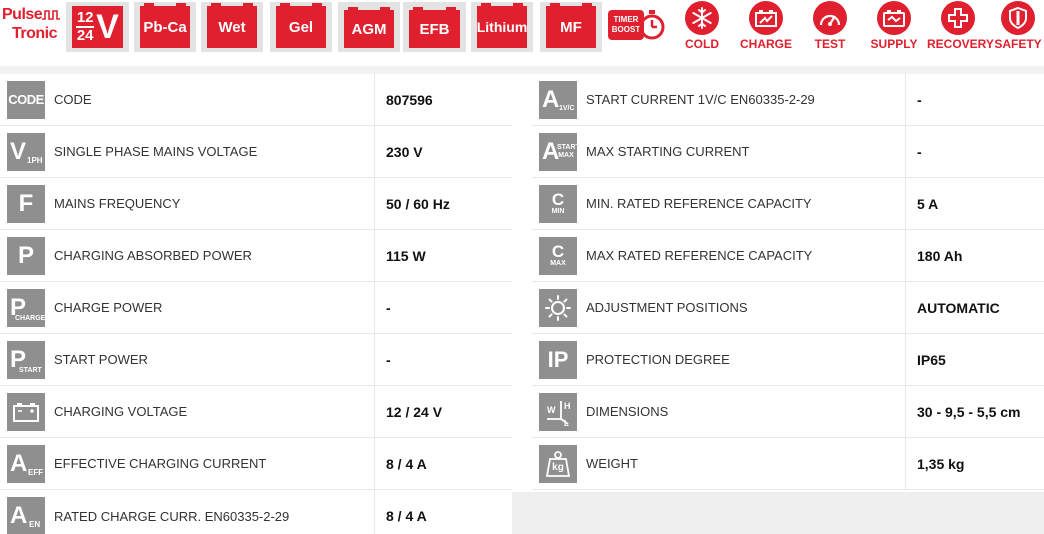 The width and height of the screenshot is (1044, 534). Describe the element at coordinates (406, 463) in the screenshot. I see `spec-value: 8 / 4 A` at that location.